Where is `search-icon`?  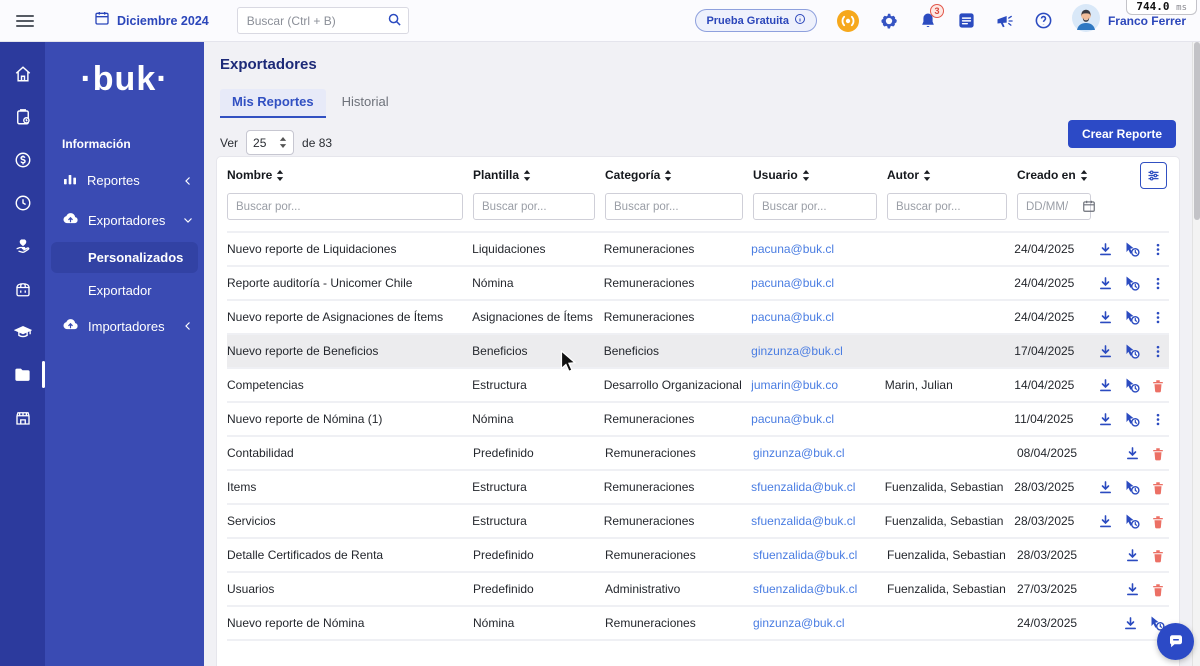 search-icon is located at coordinates (394, 22).